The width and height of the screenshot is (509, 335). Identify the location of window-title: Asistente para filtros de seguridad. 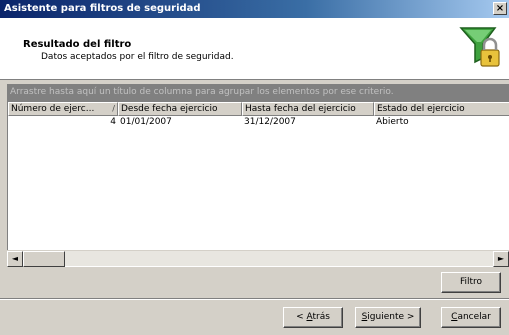
(102, 8).